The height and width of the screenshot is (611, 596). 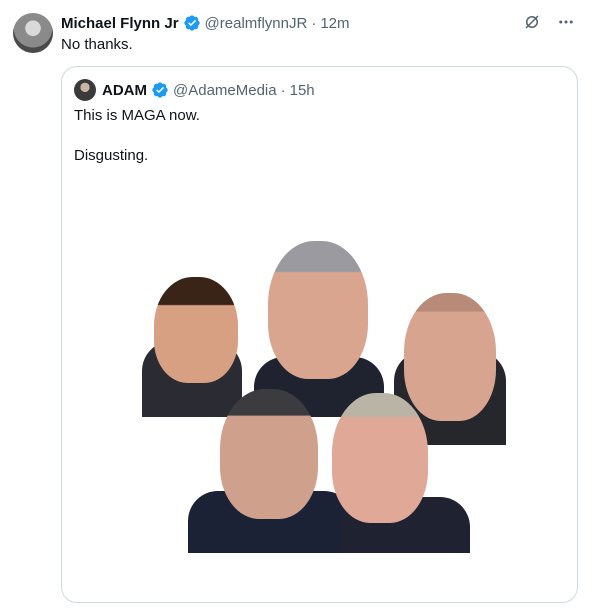 What do you see at coordinates (137, 115) in the screenshot?
I see `quoted-text-line: This is MAGA now.` at bounding box center [137, 115].